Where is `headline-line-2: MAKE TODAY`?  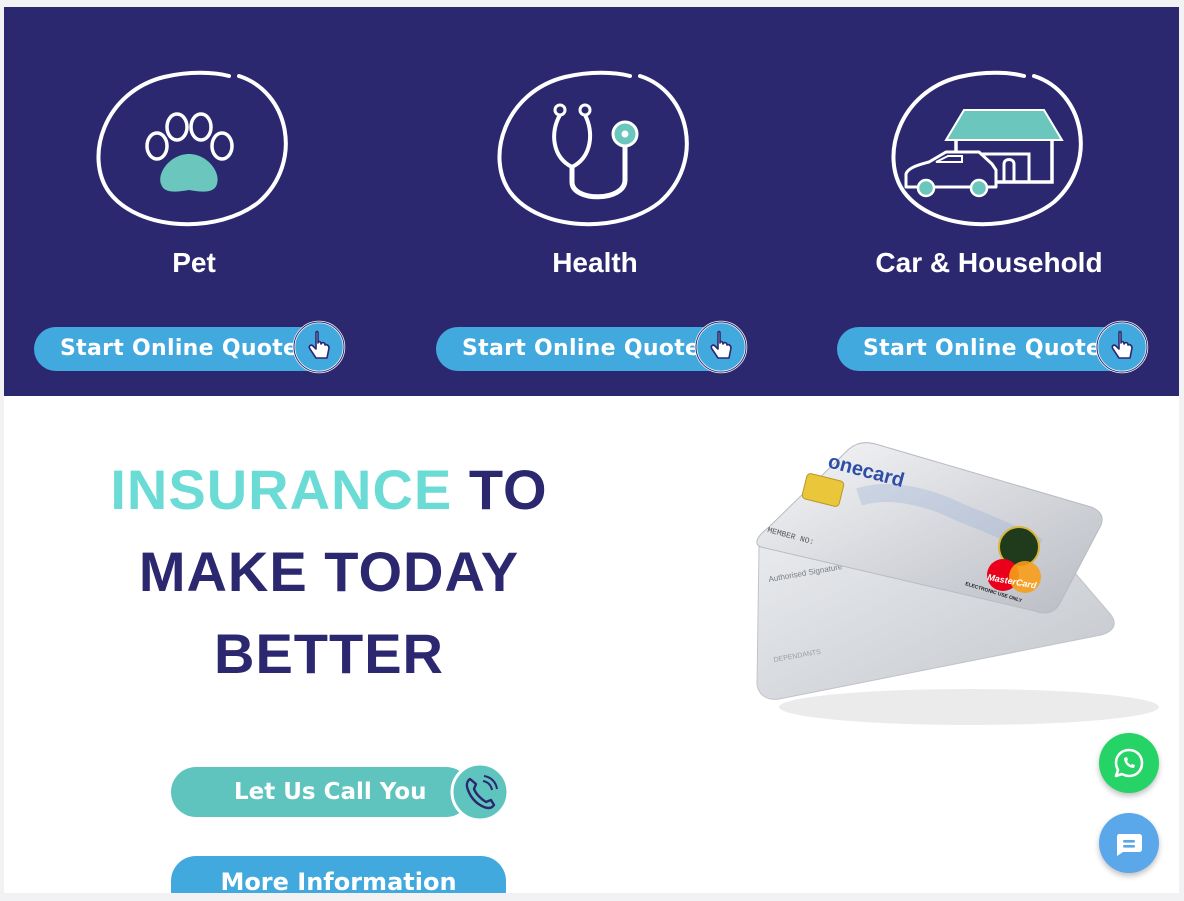
headline-line-2: MAKE TODAY is located at coordinates (329, 571).